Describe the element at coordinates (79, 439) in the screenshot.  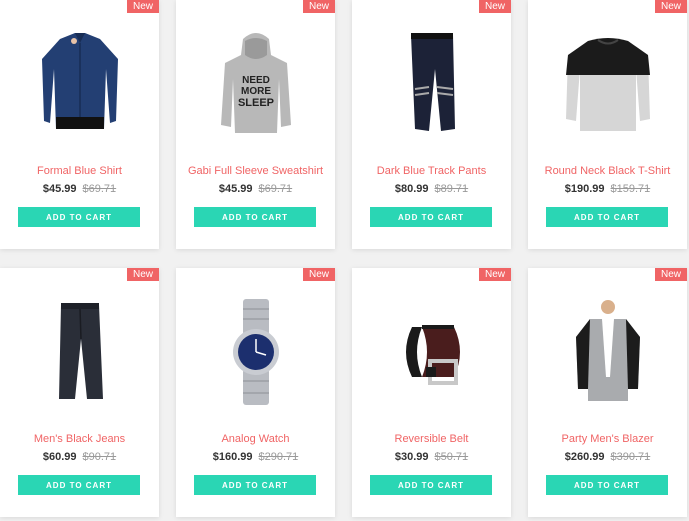
I see `product-title: Men's Black Jeans` at that location.